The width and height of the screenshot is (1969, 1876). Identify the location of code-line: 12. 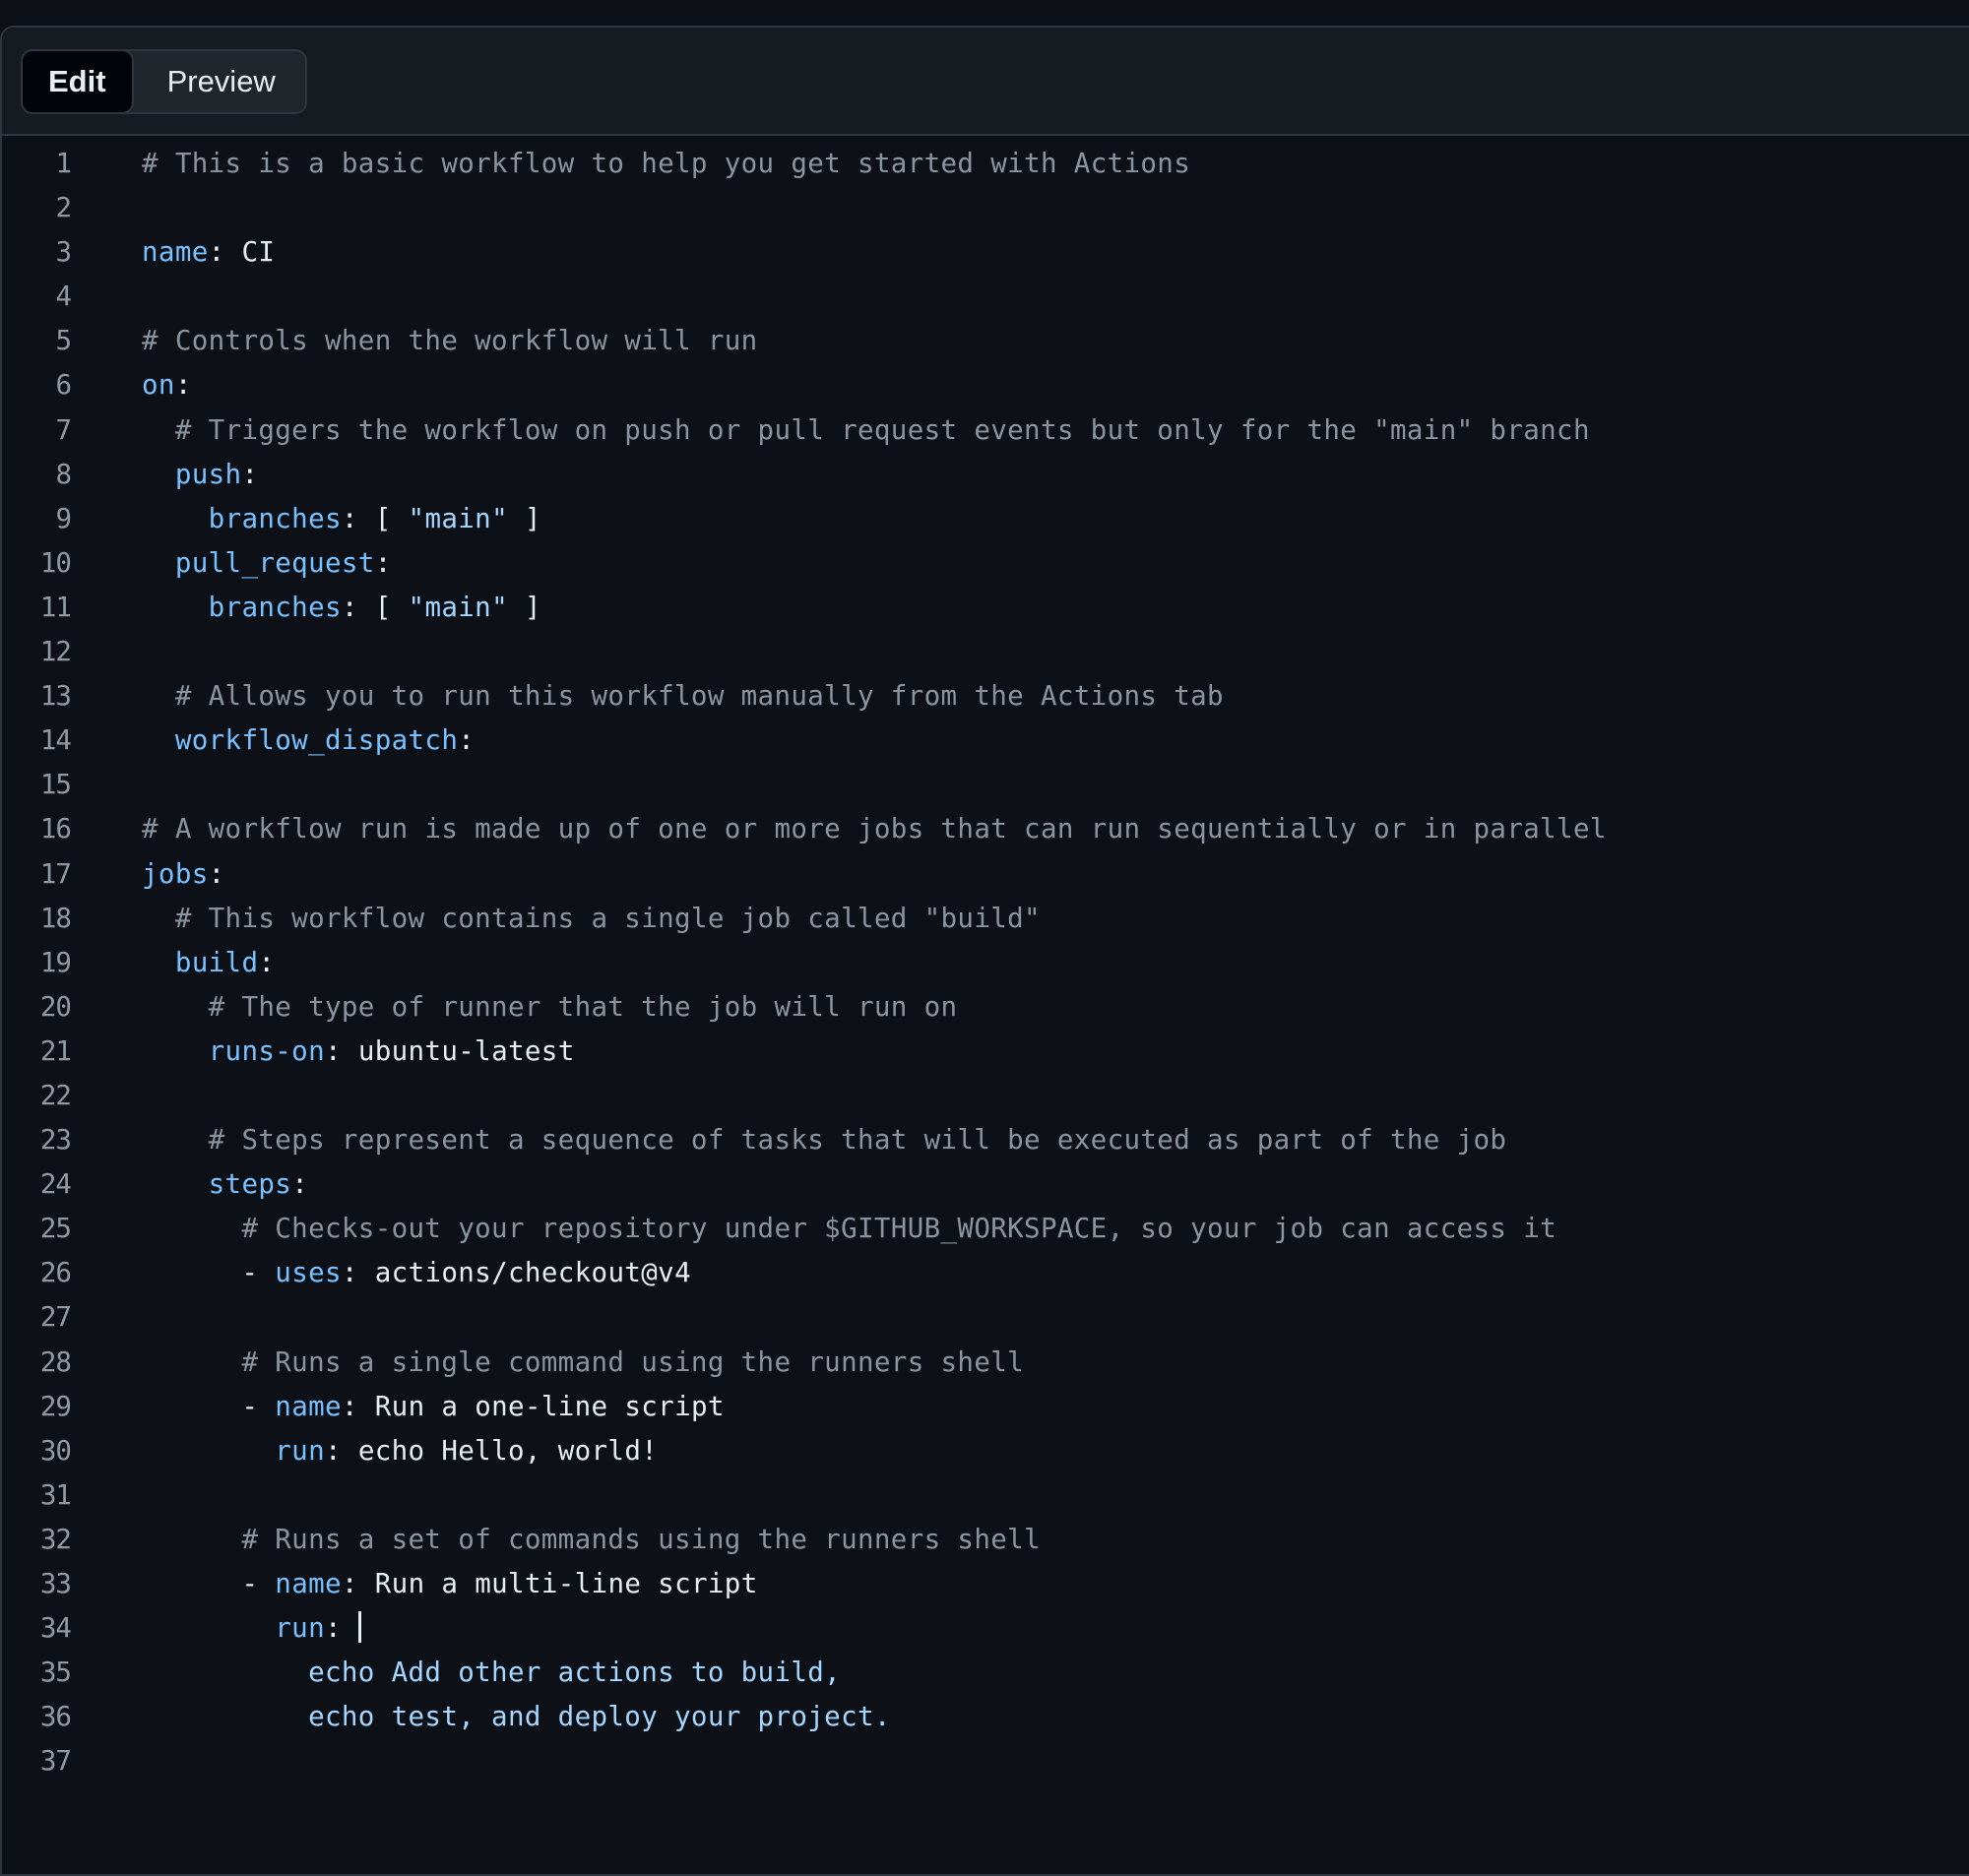
(985, 652).